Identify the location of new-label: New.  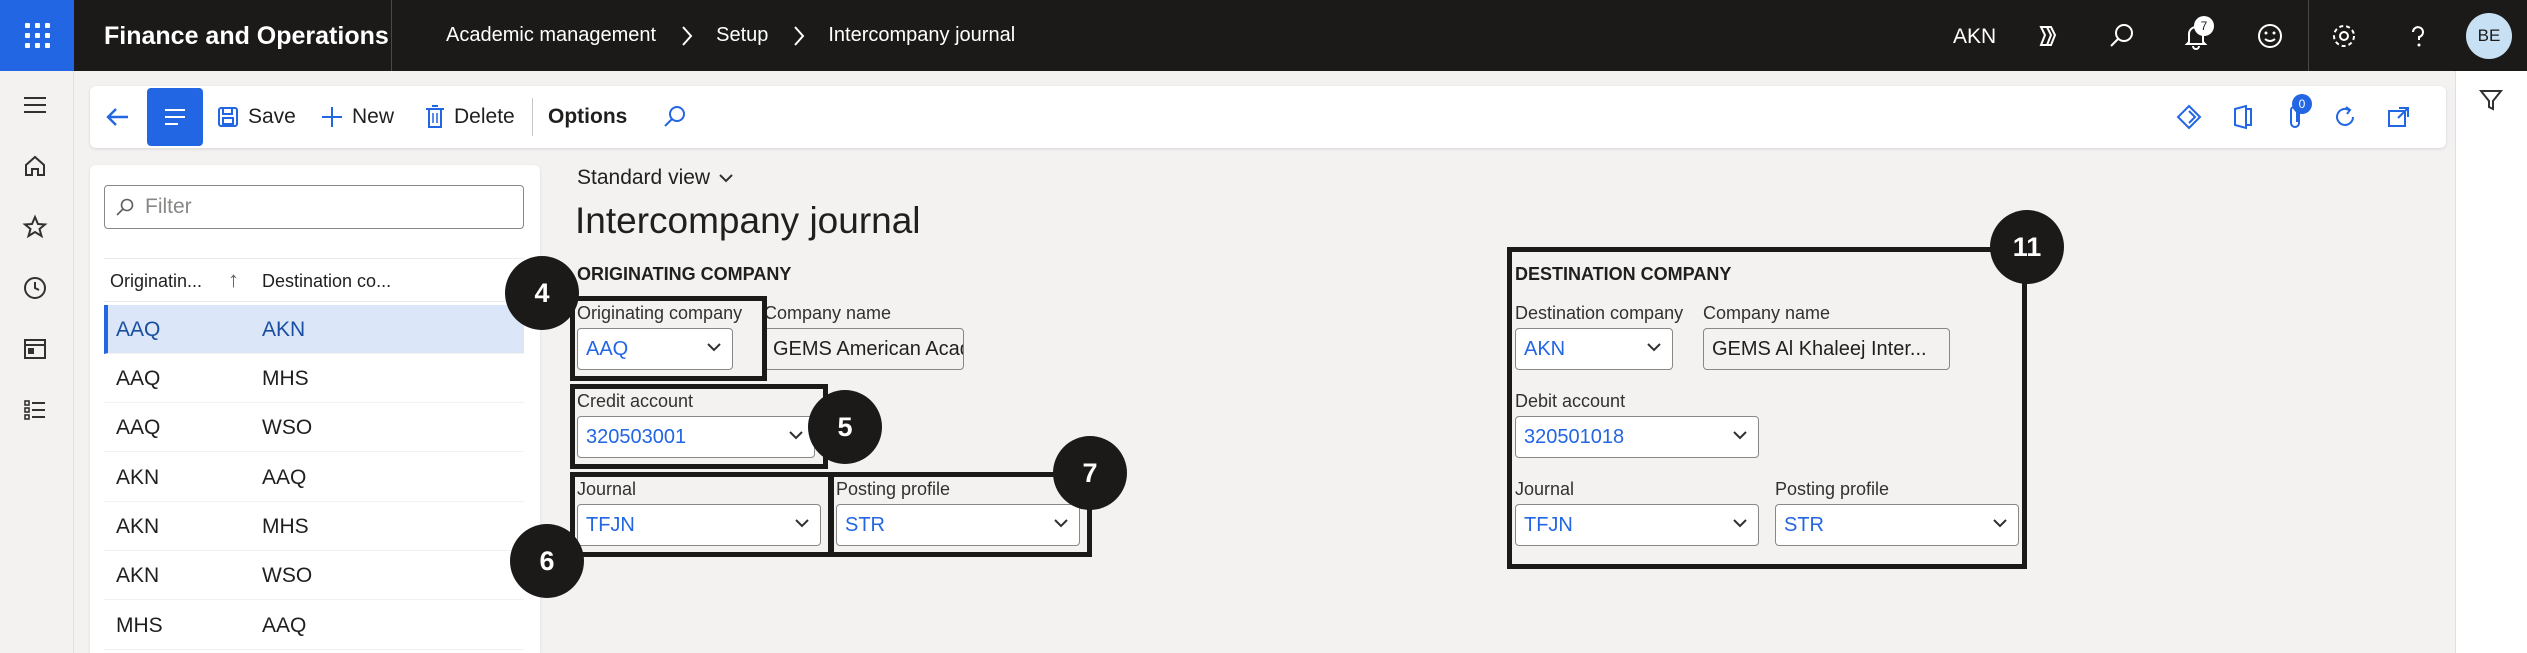
(373, 116).